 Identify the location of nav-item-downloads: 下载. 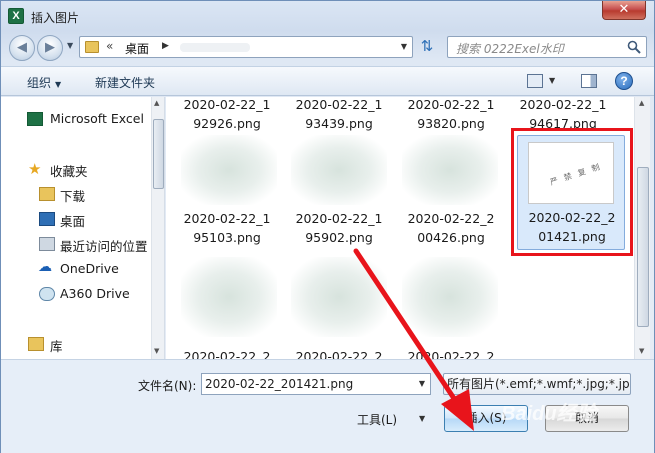
(76, 194).